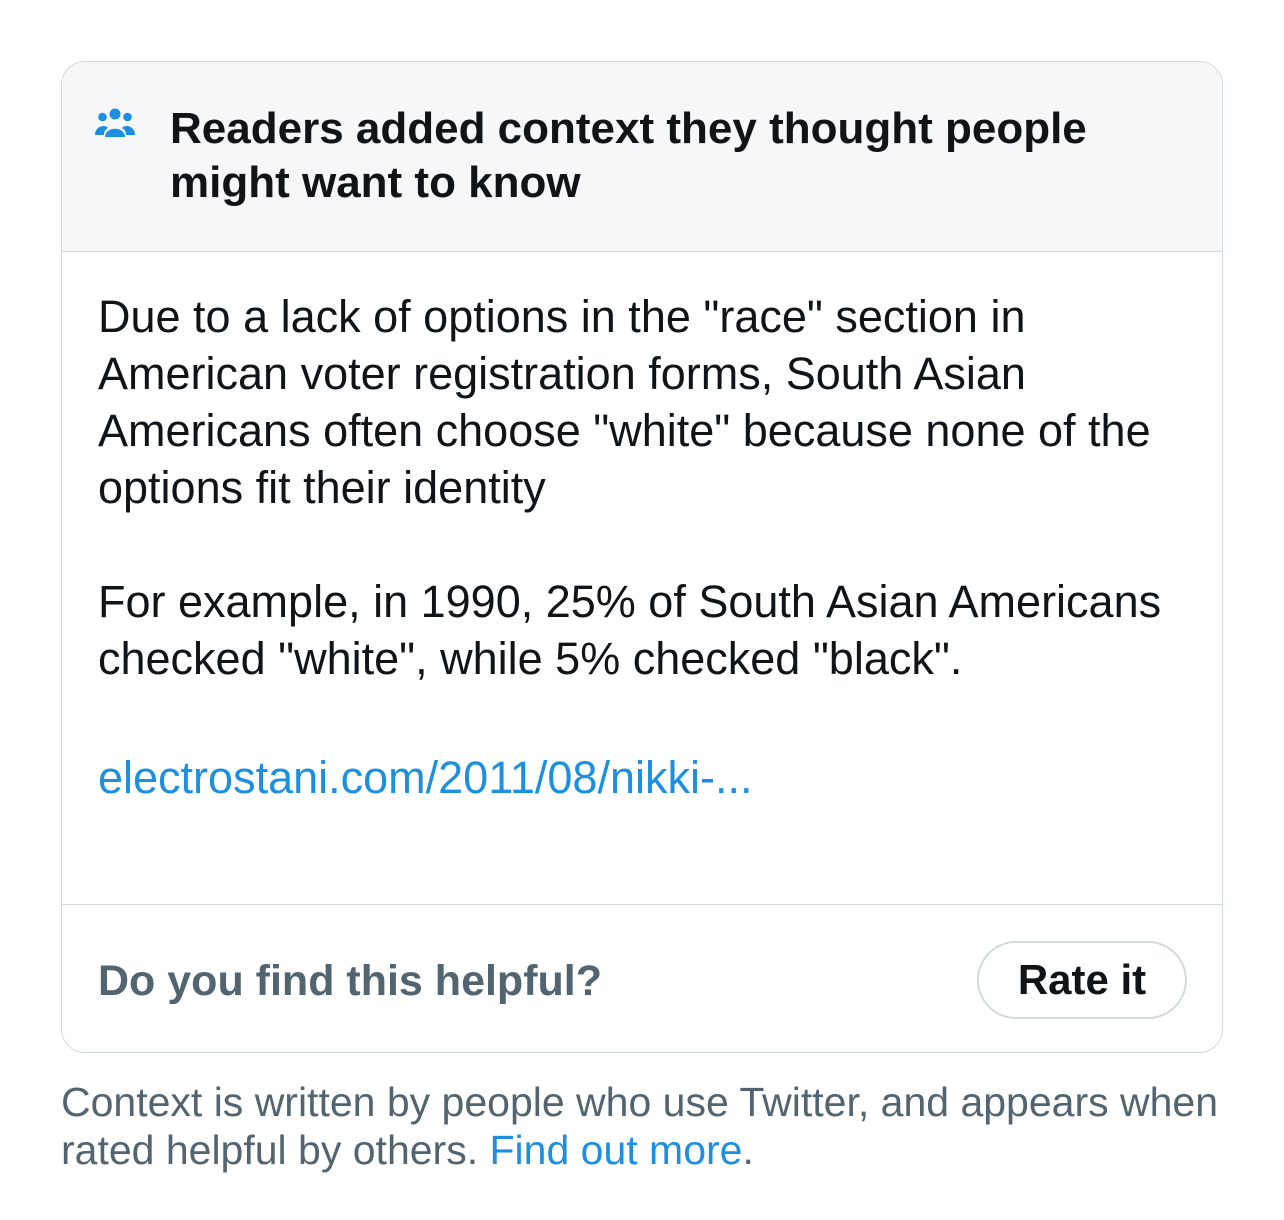  I want to click on disclaimer-period: ., so click(748, 1150).